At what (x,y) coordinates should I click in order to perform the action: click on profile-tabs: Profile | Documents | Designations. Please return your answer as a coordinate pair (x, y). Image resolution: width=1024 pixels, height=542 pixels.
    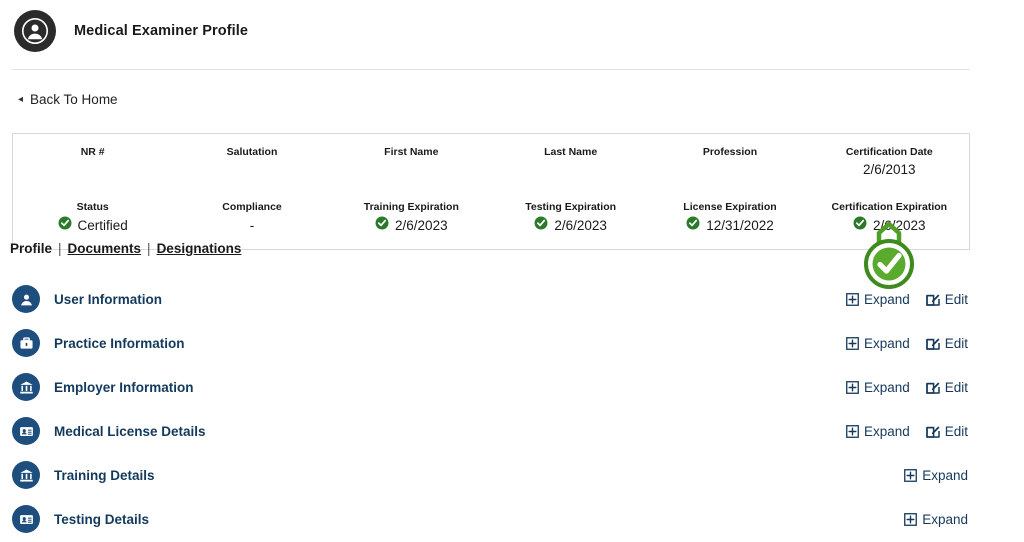
    Looking at the image, I should click on (125, 248).